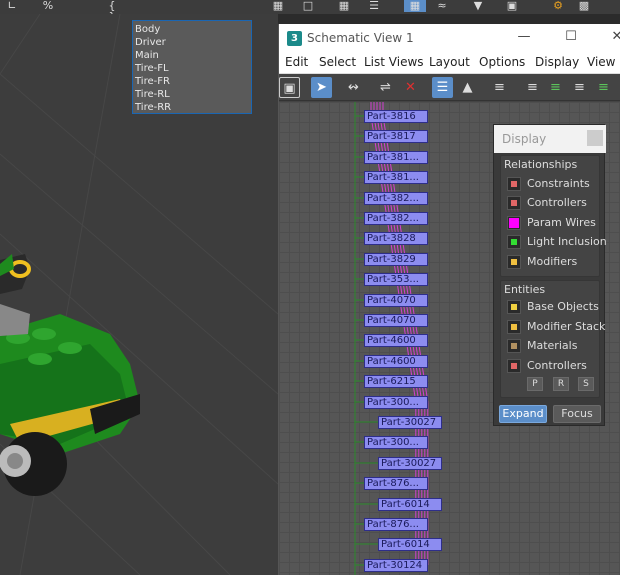 This screenshot has width=620, height=575. I want to click on menu-display: Display, so click(557, 62).